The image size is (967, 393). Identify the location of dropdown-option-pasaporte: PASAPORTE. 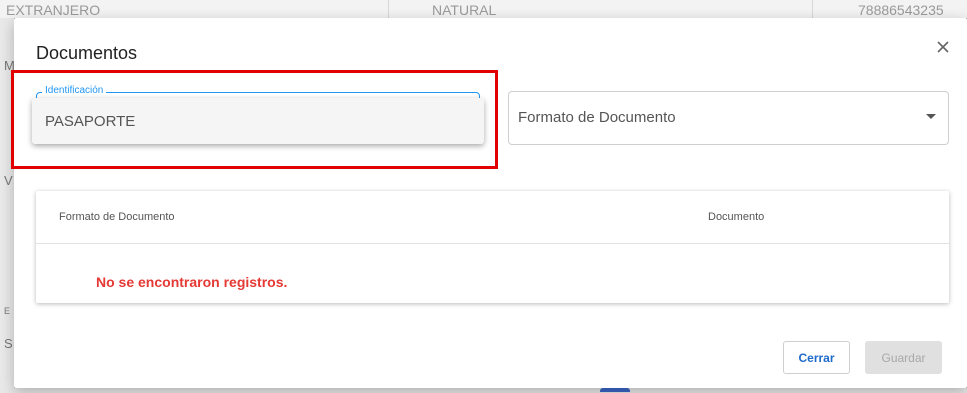
(90, 121).